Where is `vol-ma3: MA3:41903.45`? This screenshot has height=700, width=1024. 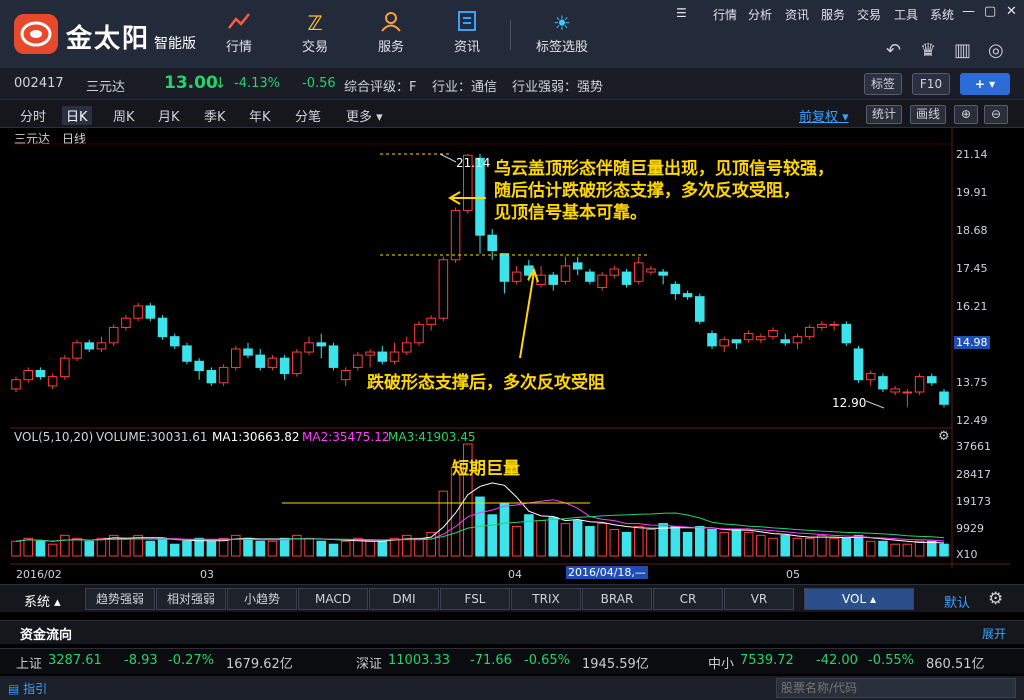
vol-ma3: MA3:41903.45 is located at coordinates (432, 437).